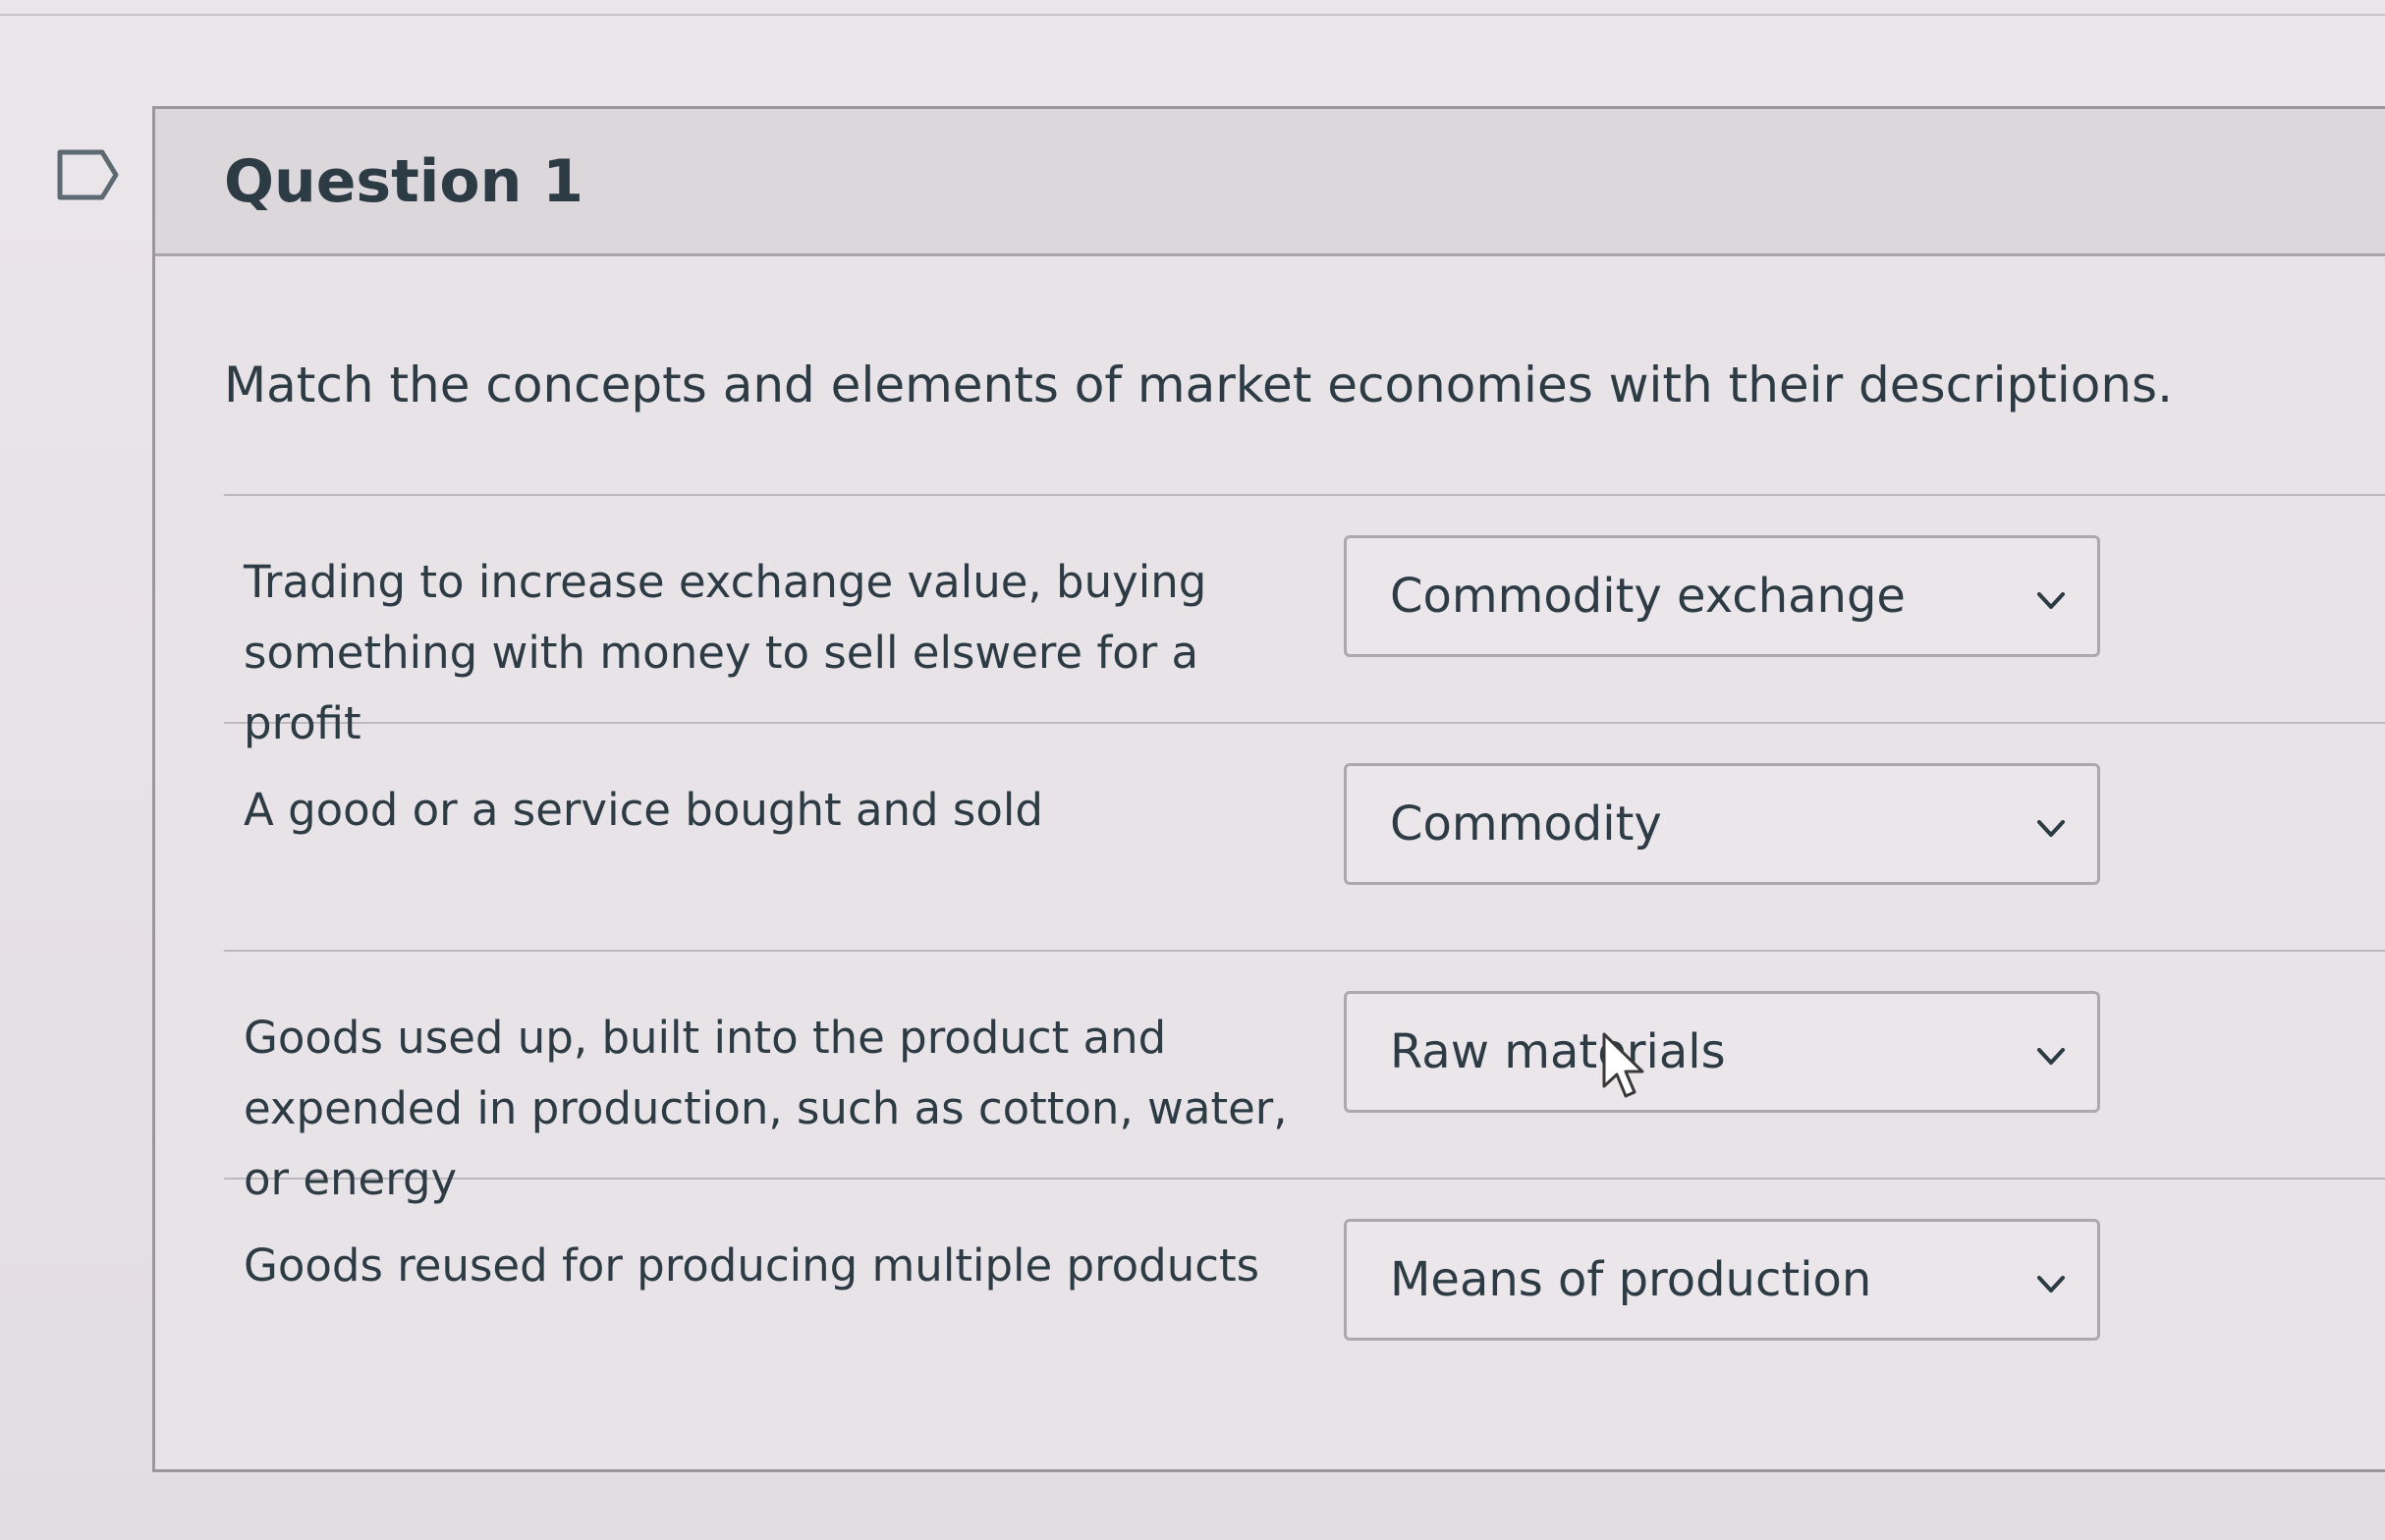 Image resolution: width=2385 pixels, height=1540 pixels. I want to click on top-divider, so click(1192, 15).